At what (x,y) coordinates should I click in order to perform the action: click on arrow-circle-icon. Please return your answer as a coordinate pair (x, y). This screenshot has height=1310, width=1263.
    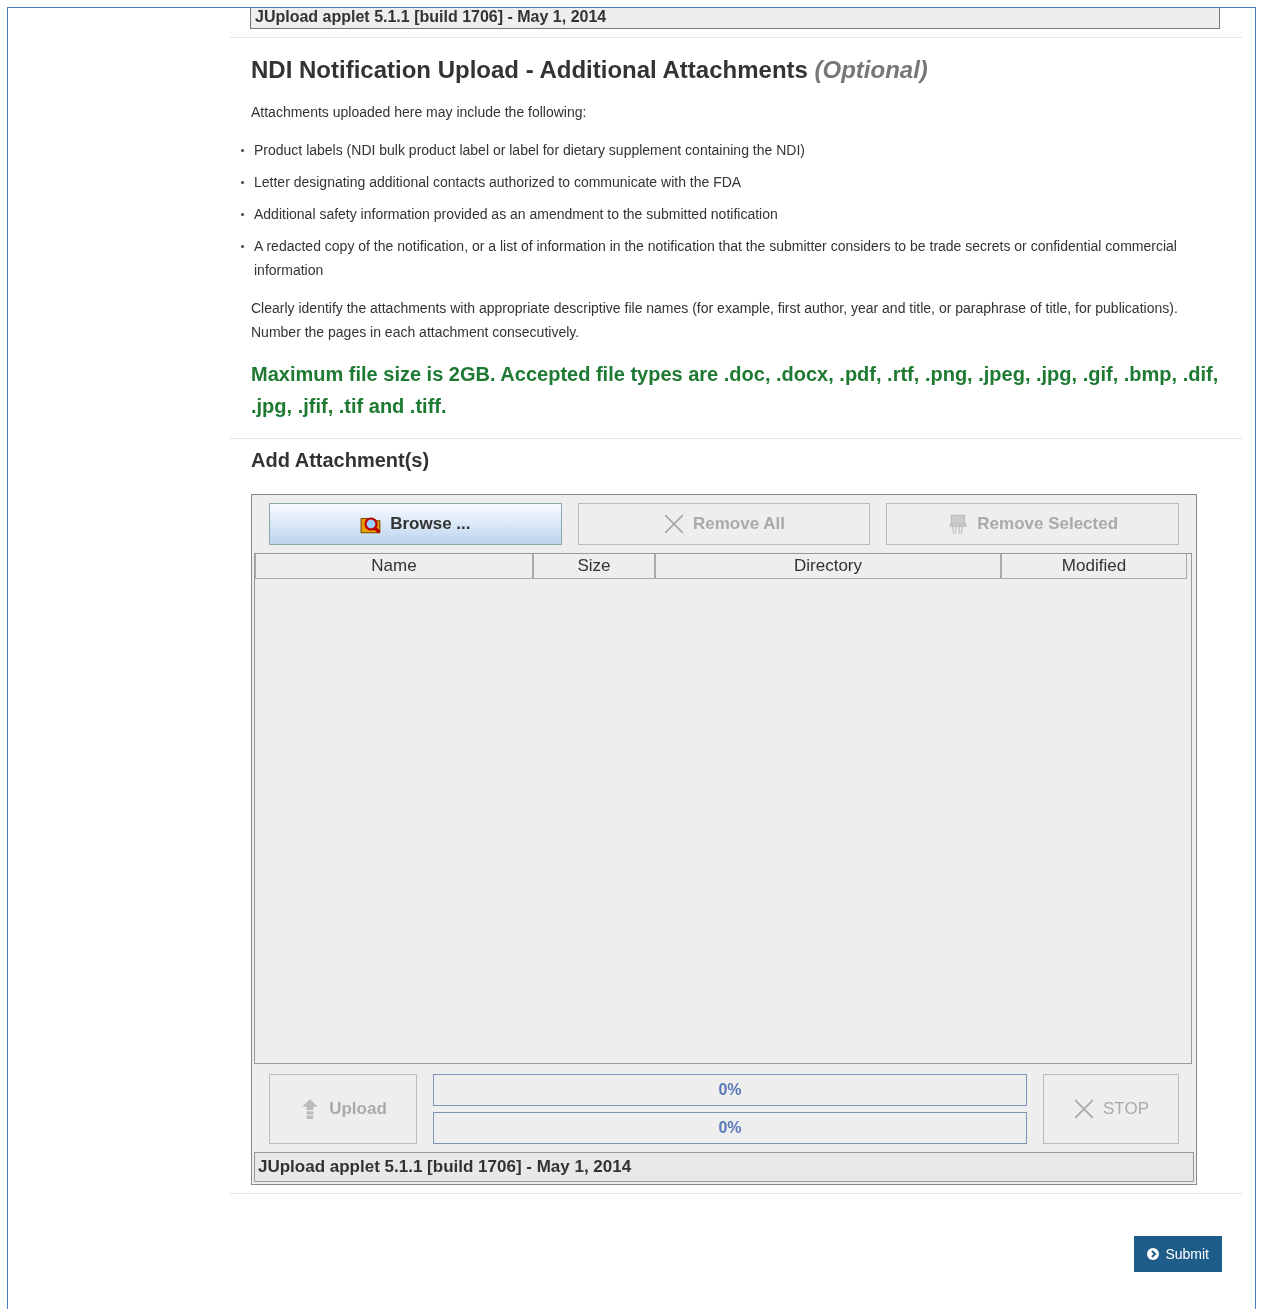
    Looking at the image, I should click on (1153, 1254).